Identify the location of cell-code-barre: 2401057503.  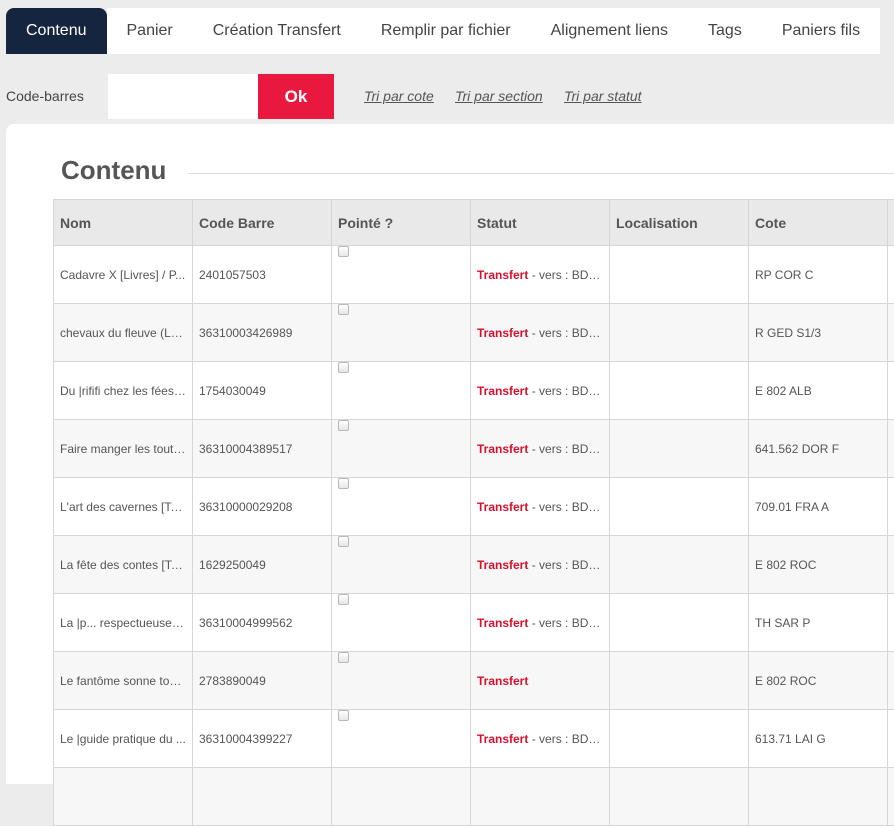
(262, 275).